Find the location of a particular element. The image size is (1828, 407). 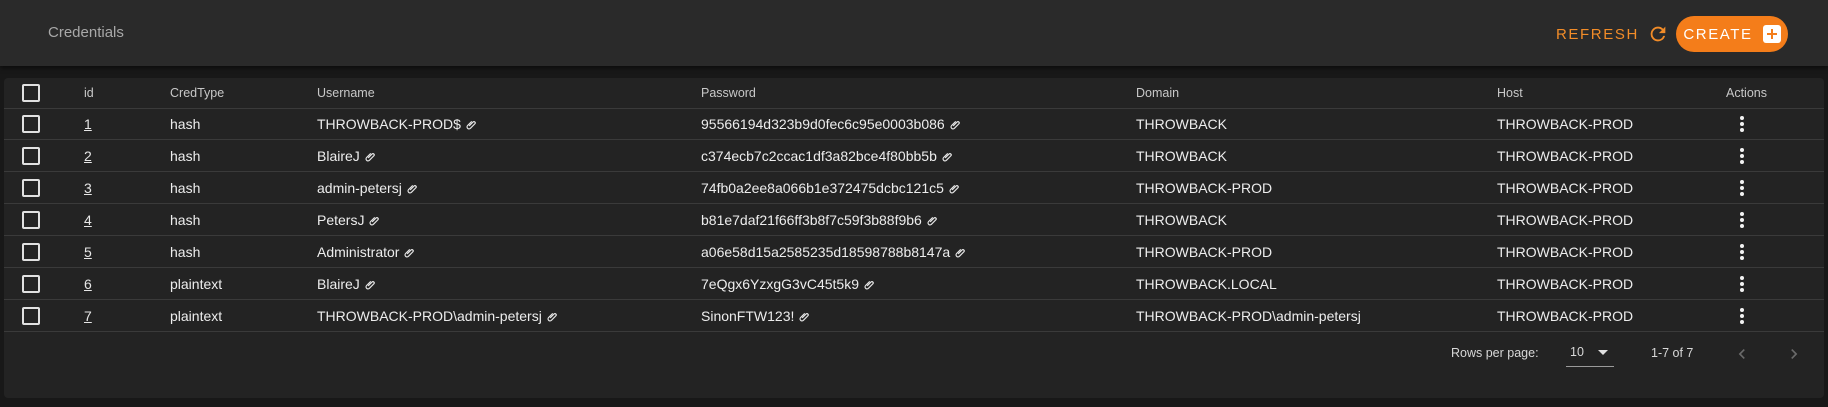

column-header-host: Host is located at coordinates (1510, 93).